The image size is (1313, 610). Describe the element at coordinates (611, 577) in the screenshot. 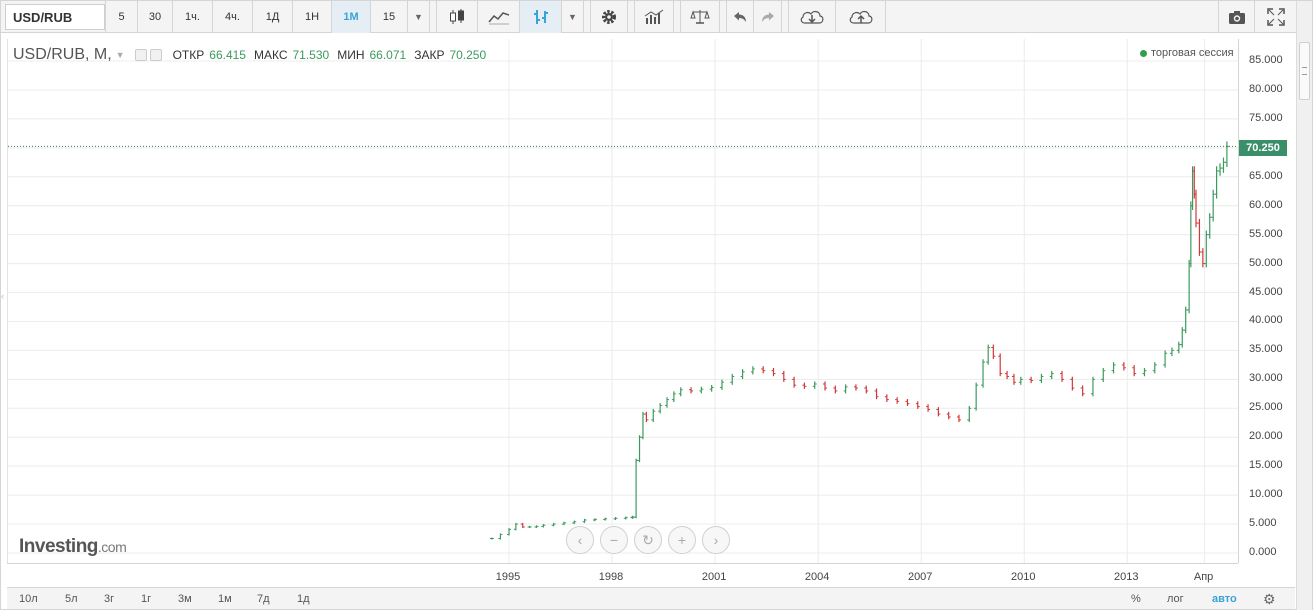

I see `x-tick-label: 1998` at that location.